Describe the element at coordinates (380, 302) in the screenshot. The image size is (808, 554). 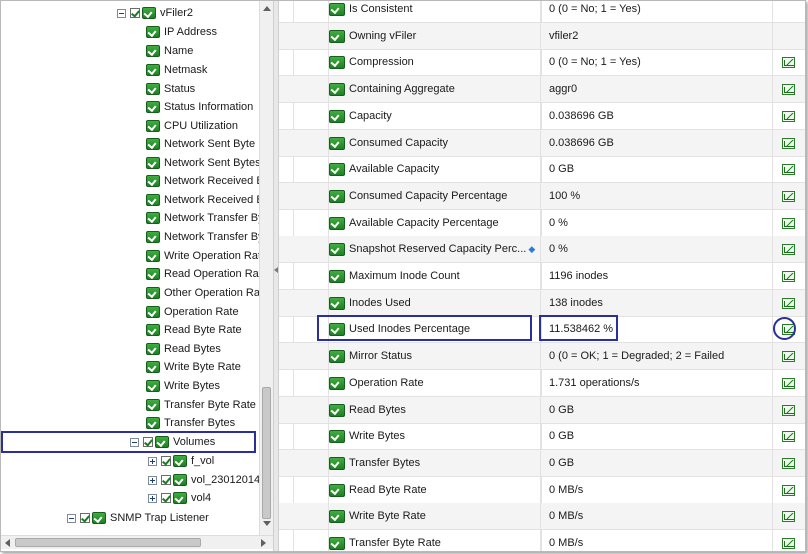
I see `metric-name: Inodes Used` at that location.